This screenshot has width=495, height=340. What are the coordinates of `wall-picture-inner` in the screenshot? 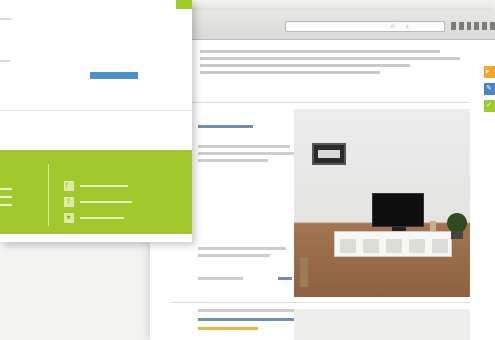 It's located at (329, 154).